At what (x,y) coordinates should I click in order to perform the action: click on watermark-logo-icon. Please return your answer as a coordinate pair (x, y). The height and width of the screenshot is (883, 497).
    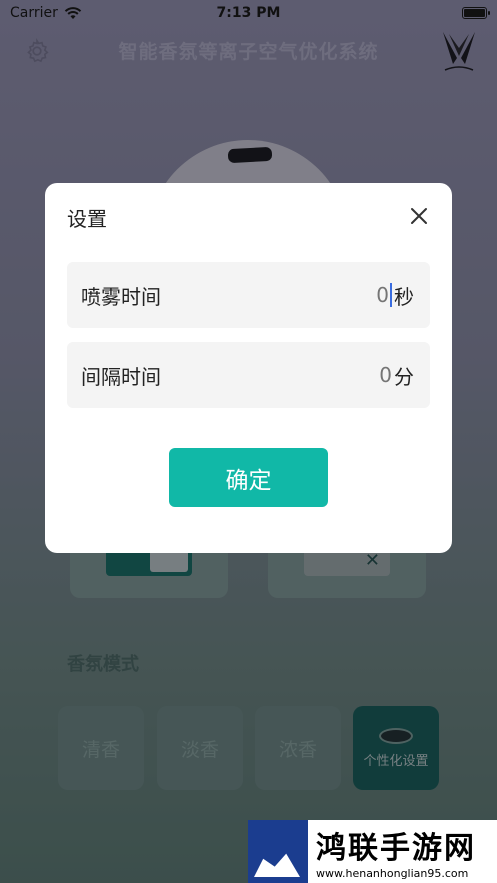
    Looking at the image, I should click on (278, 851).